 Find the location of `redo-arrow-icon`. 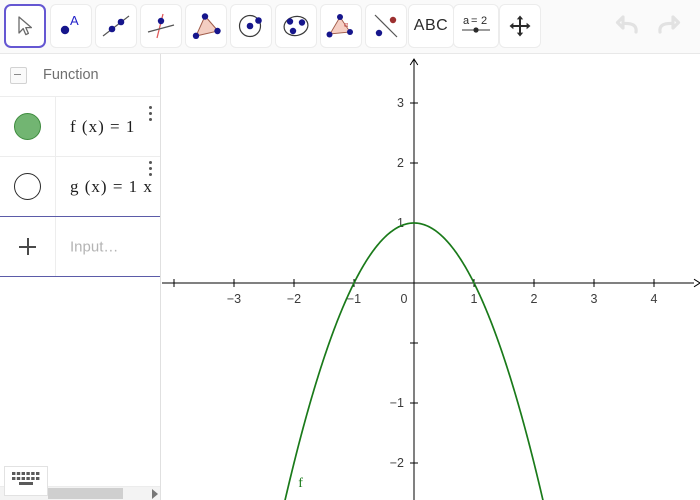

redo-arrow-icon is located at coordinates (667, 27).